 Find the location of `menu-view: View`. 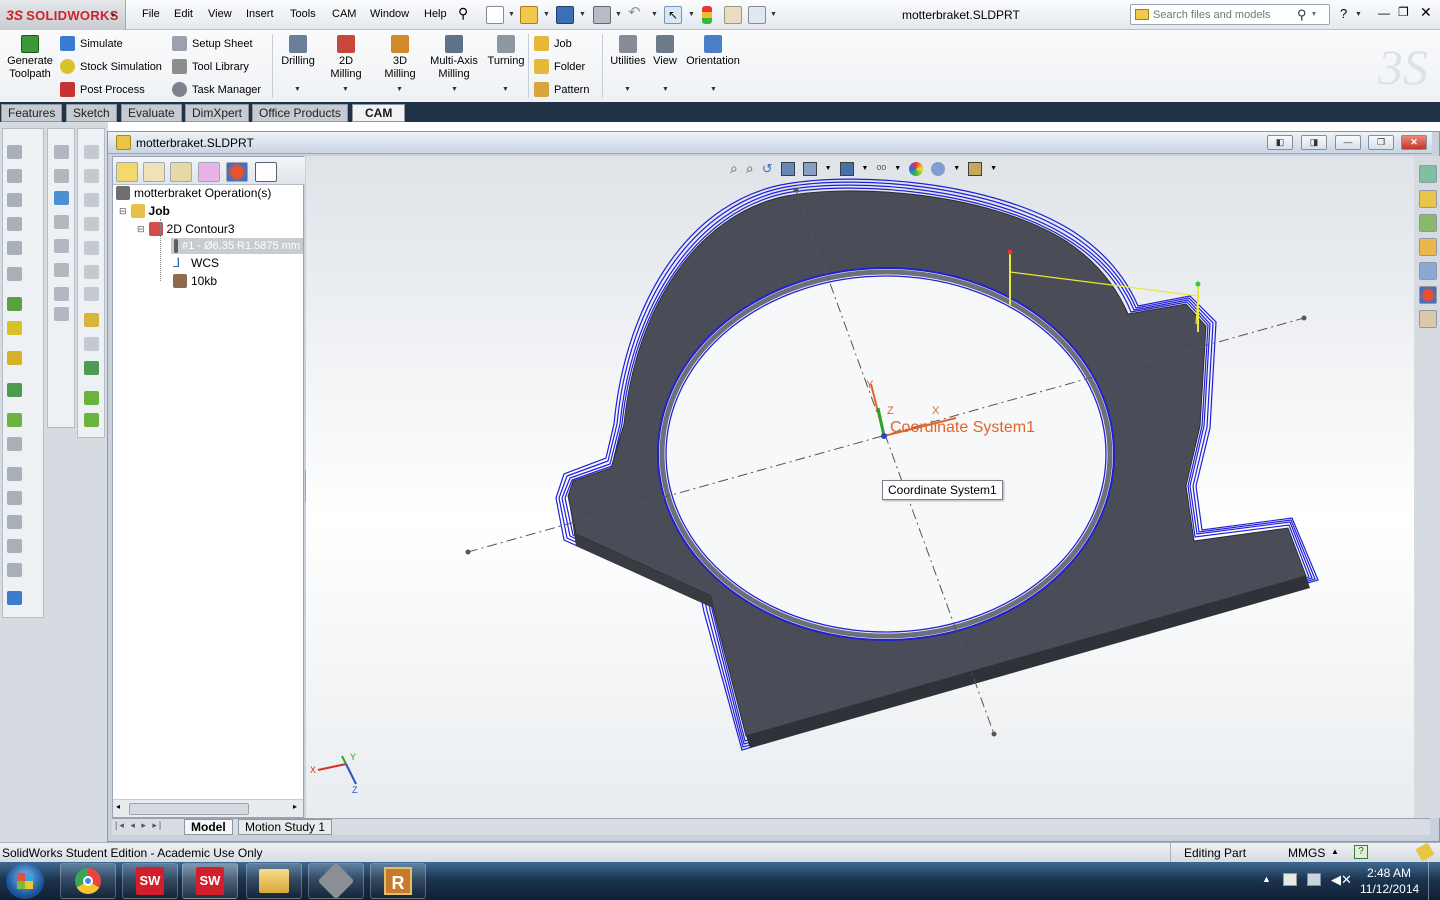

menu-view: View is located at coordinates (220, 14).